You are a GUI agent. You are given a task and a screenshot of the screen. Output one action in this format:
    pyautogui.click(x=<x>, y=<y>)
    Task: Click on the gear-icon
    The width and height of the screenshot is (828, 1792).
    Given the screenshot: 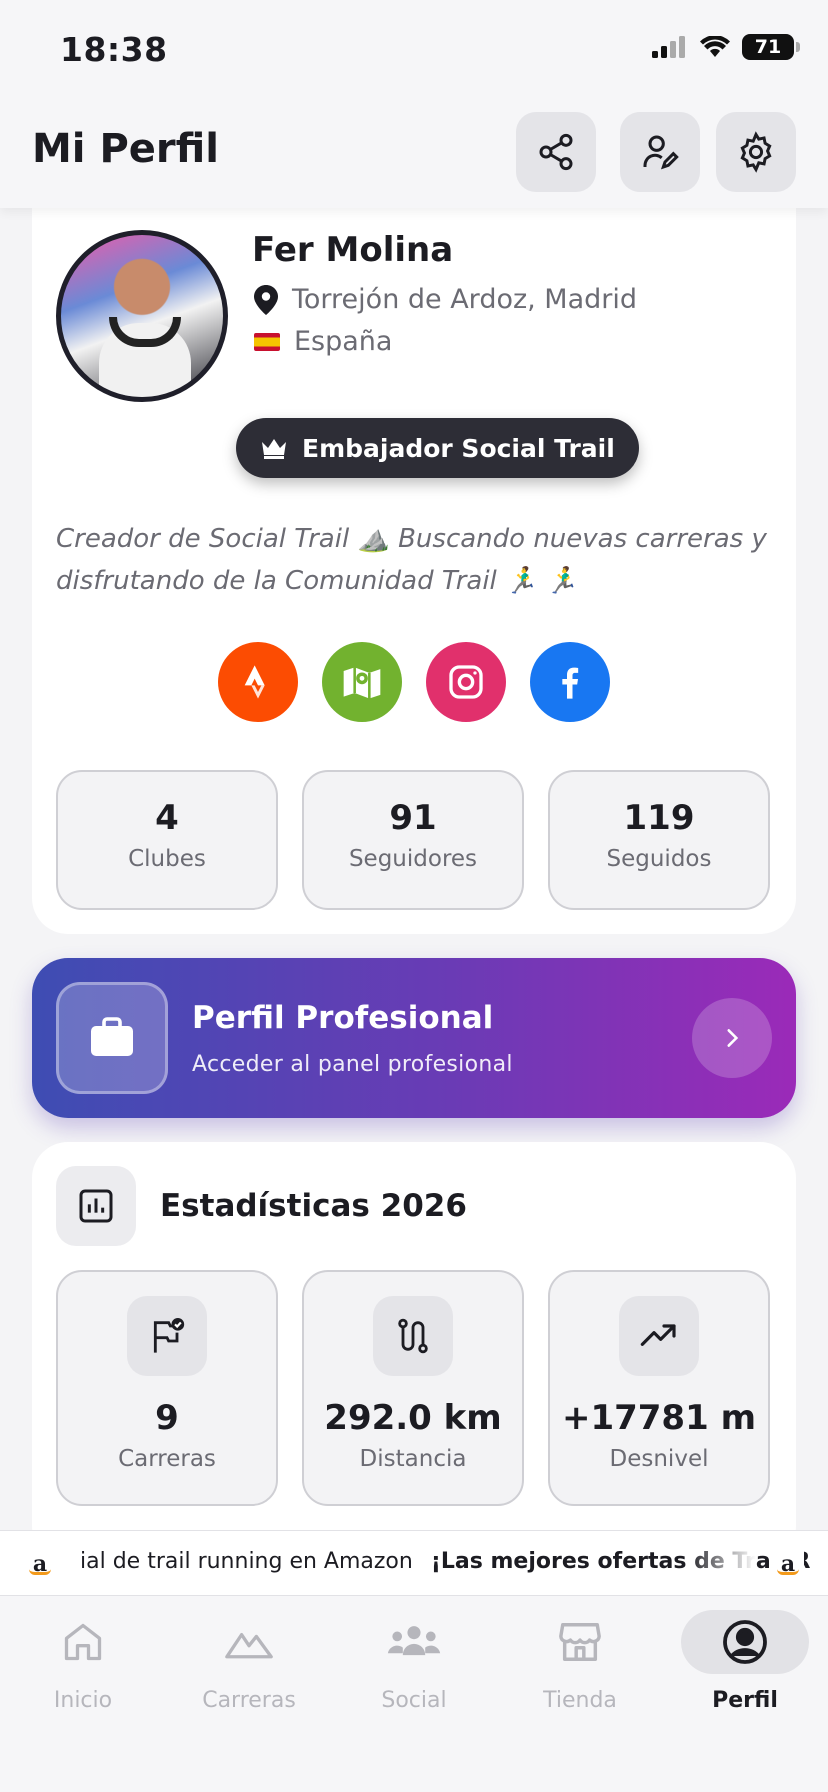 What is the action you would take?
    pyautogui.click(x=756, y=152)
    